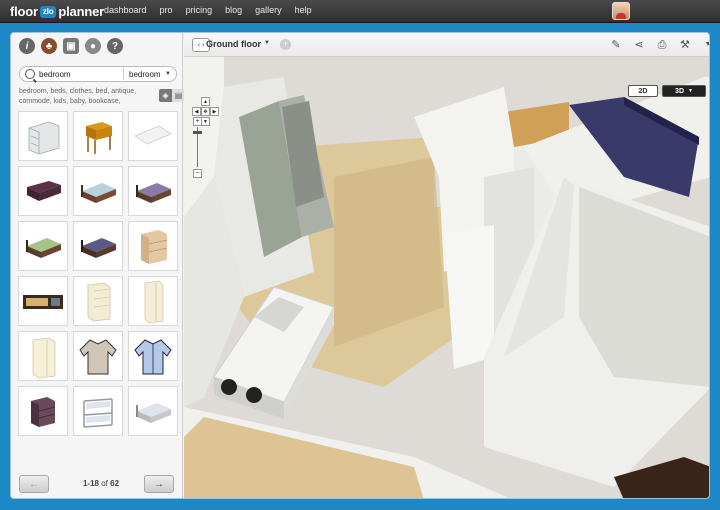 The height and width of the screenshot is (510, 720). I want to click on page-of: of, so click(104, 483).